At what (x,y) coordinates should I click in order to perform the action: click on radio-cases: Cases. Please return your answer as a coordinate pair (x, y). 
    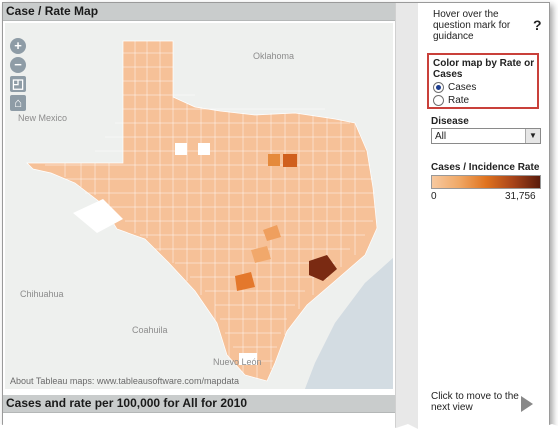
    Looking at the image, I should click on (485, 87).